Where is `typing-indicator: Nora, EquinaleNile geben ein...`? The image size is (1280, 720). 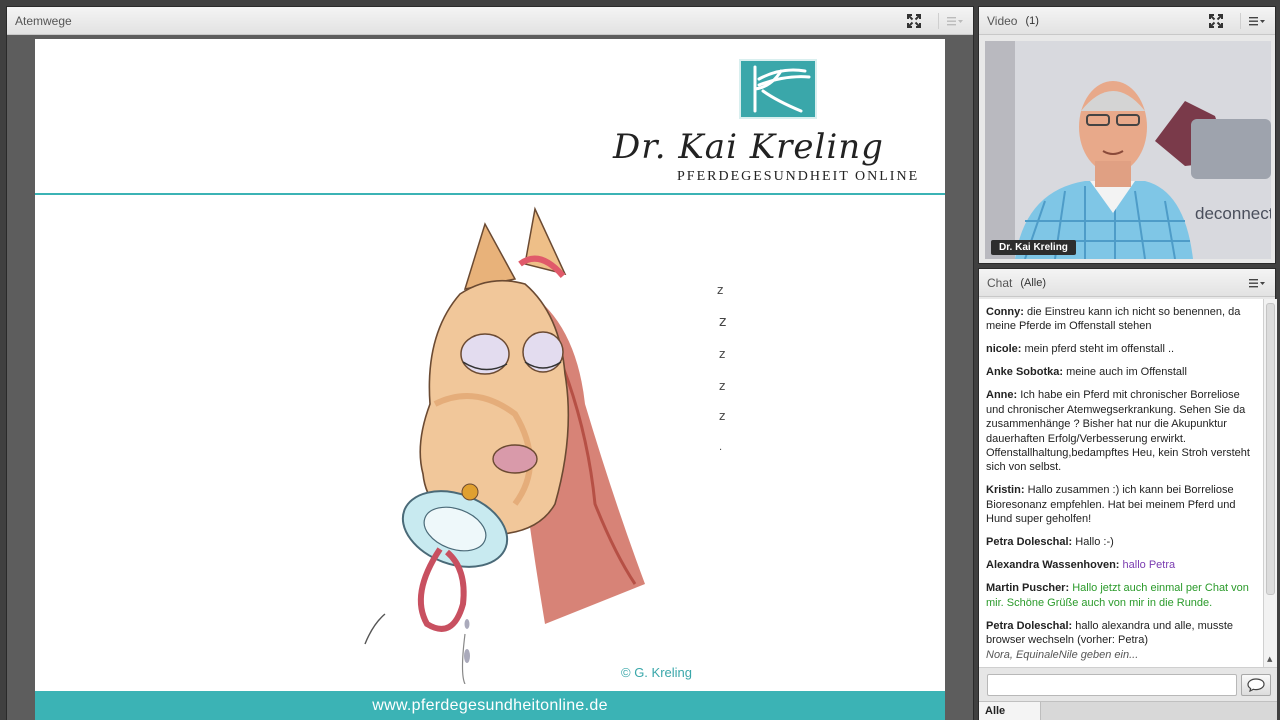 typing-indicator: Nora, EquinaleNile geben ein... is located at coordinates (1062, 655).